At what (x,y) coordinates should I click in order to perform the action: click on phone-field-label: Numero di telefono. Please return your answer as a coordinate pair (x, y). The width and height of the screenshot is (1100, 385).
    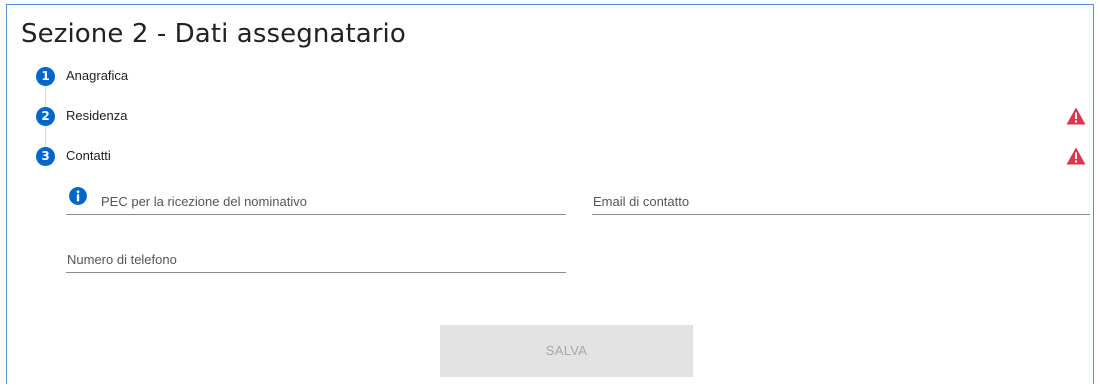
    Looking at the image, I should click on (122, 259).